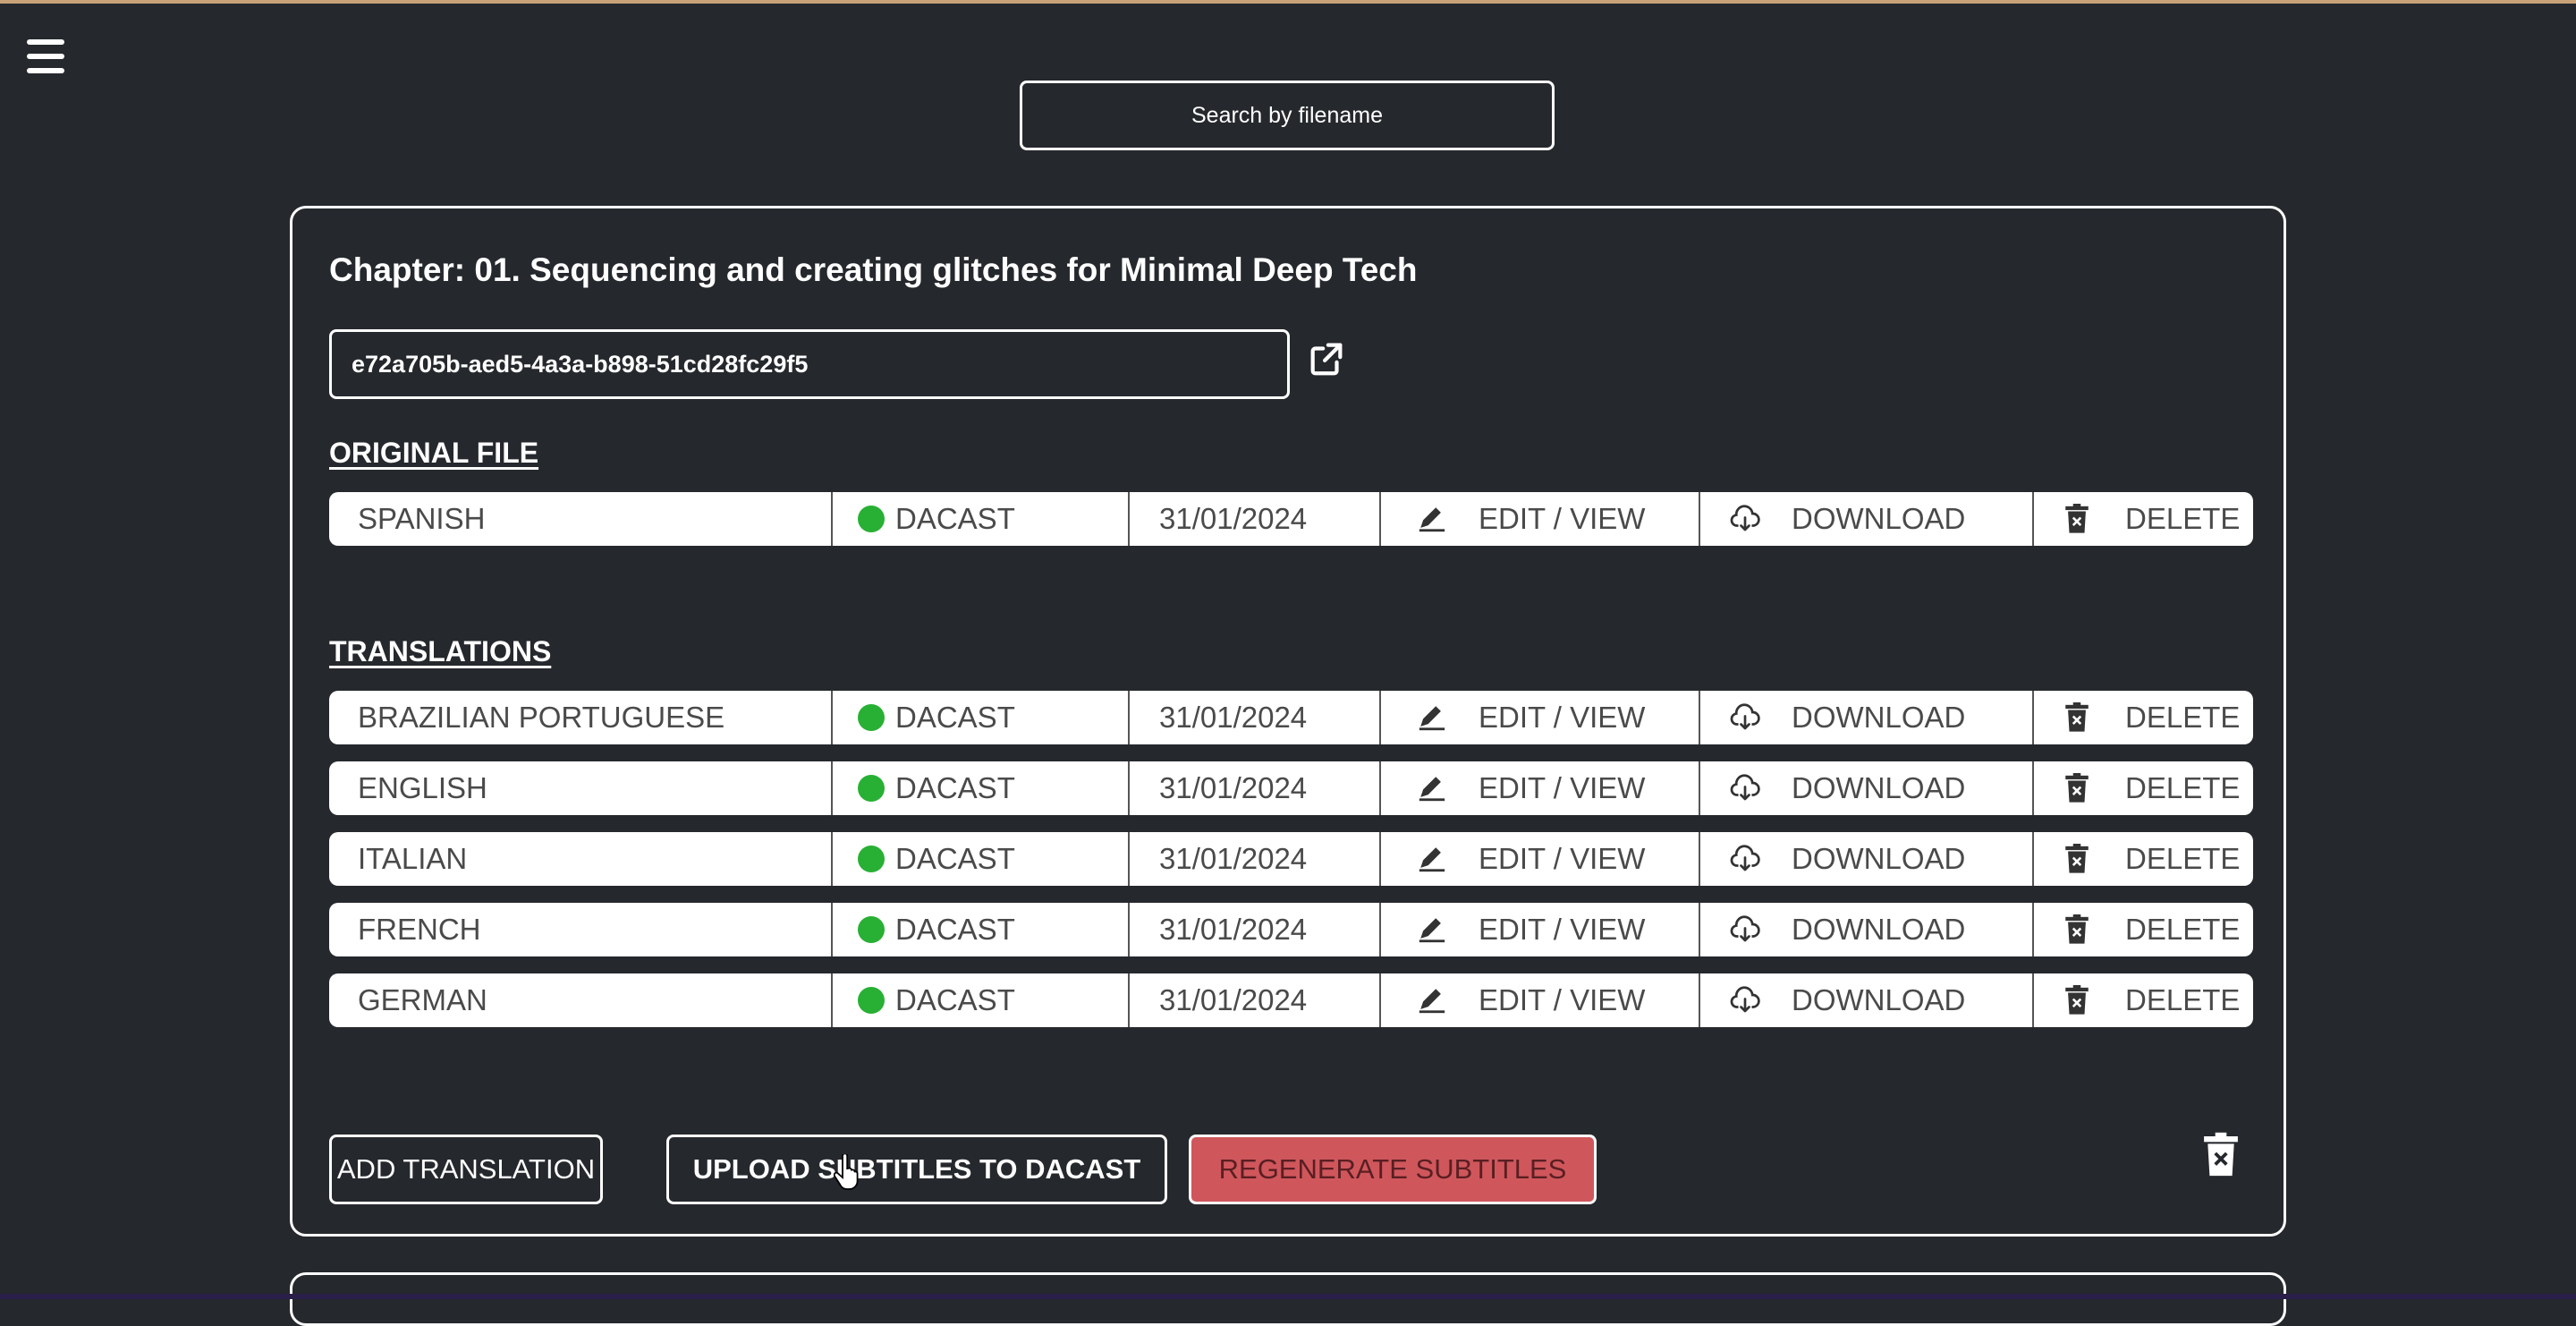 The height and width of the screenshot is (1326, 2576). Describe the element at coordinates (1393, 1169) in the screenshot. I see `regenerate-subtitles-button: REGENERATE SUBTITLES` at that location.